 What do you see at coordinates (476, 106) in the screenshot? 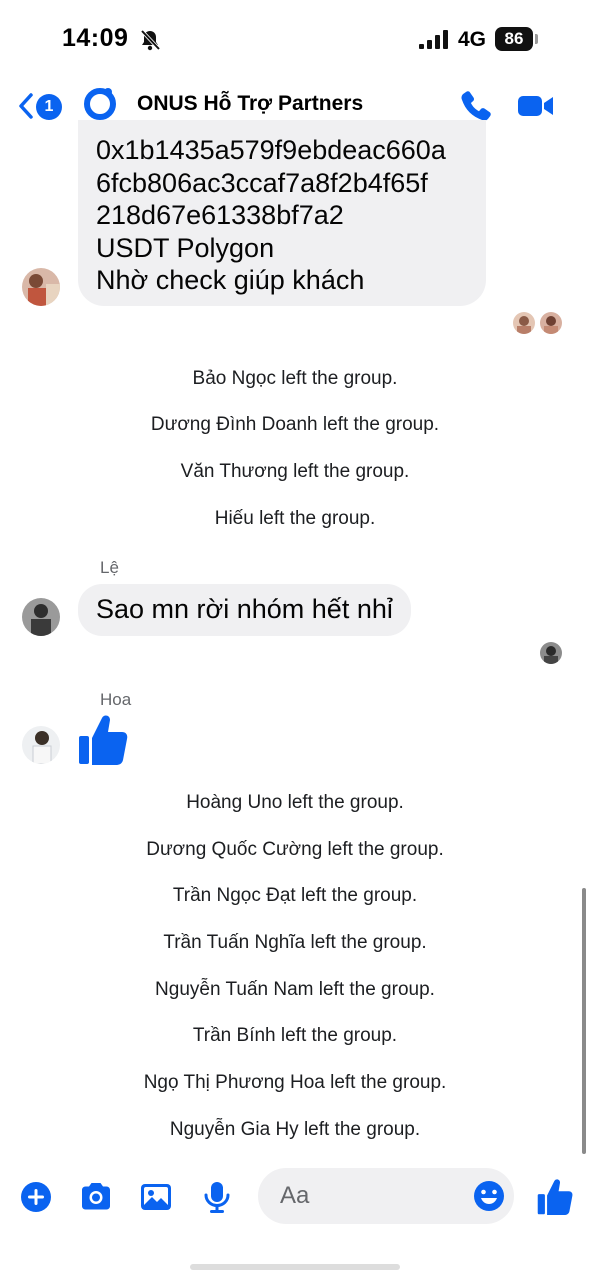
I see `phone-icon` at bounding box center [476, 106].